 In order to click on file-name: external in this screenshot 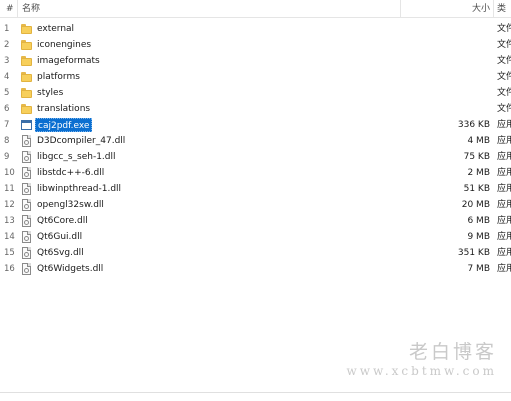, I will do `click(55, 29)`.